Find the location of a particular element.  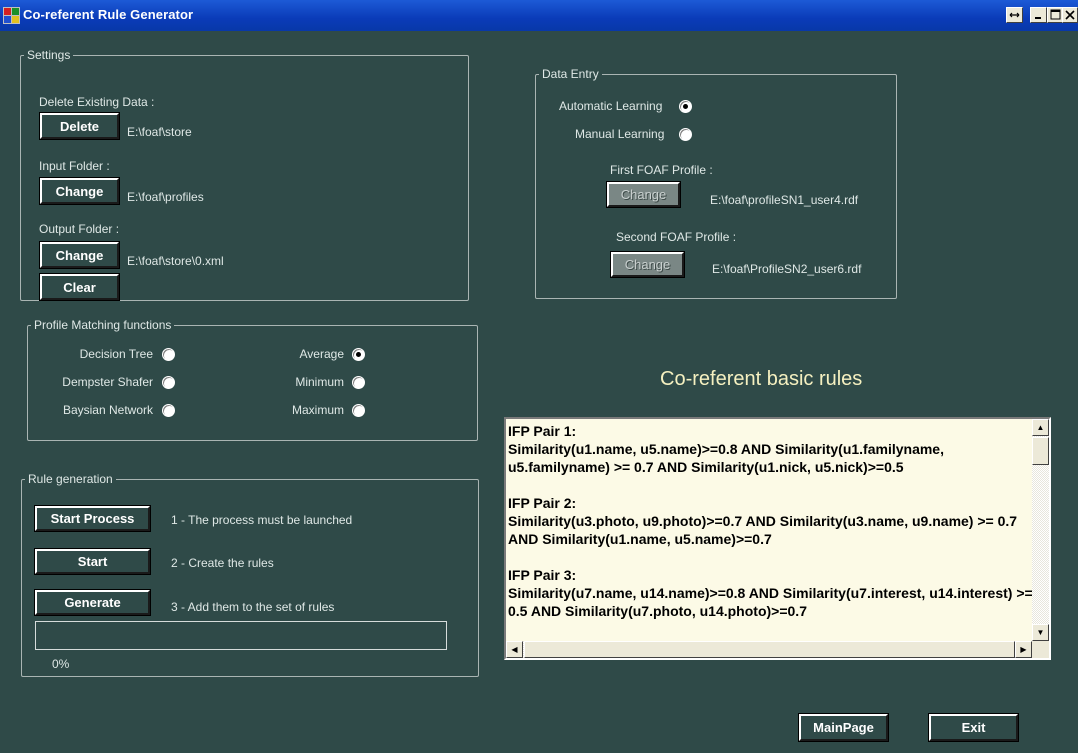

baysian-network-label: Baysian Network is located at coordinates (107, 410).